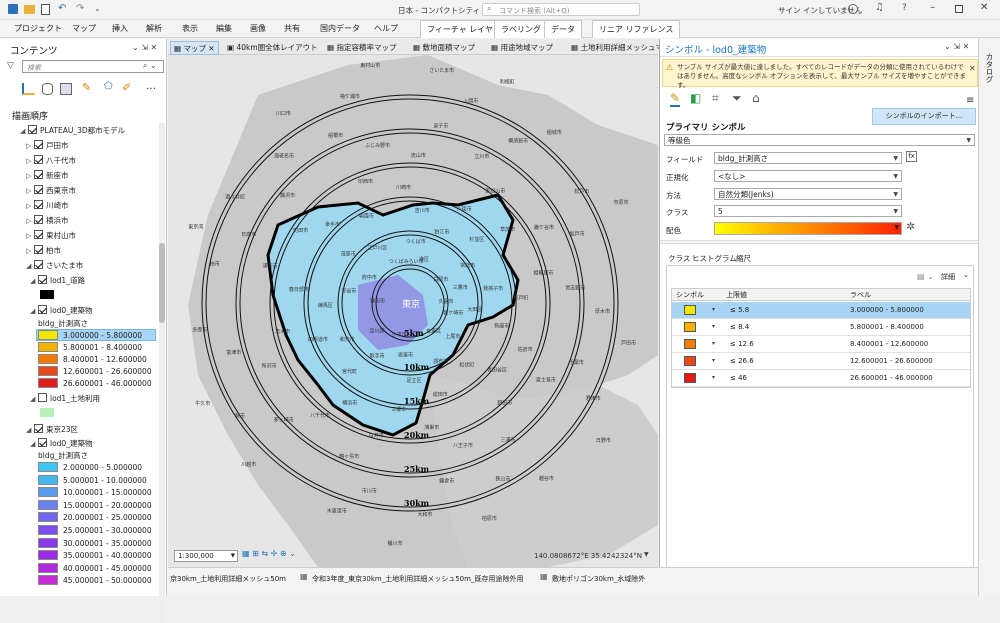  I want to click on warning-close-icon: ✕, so click(972, 68).